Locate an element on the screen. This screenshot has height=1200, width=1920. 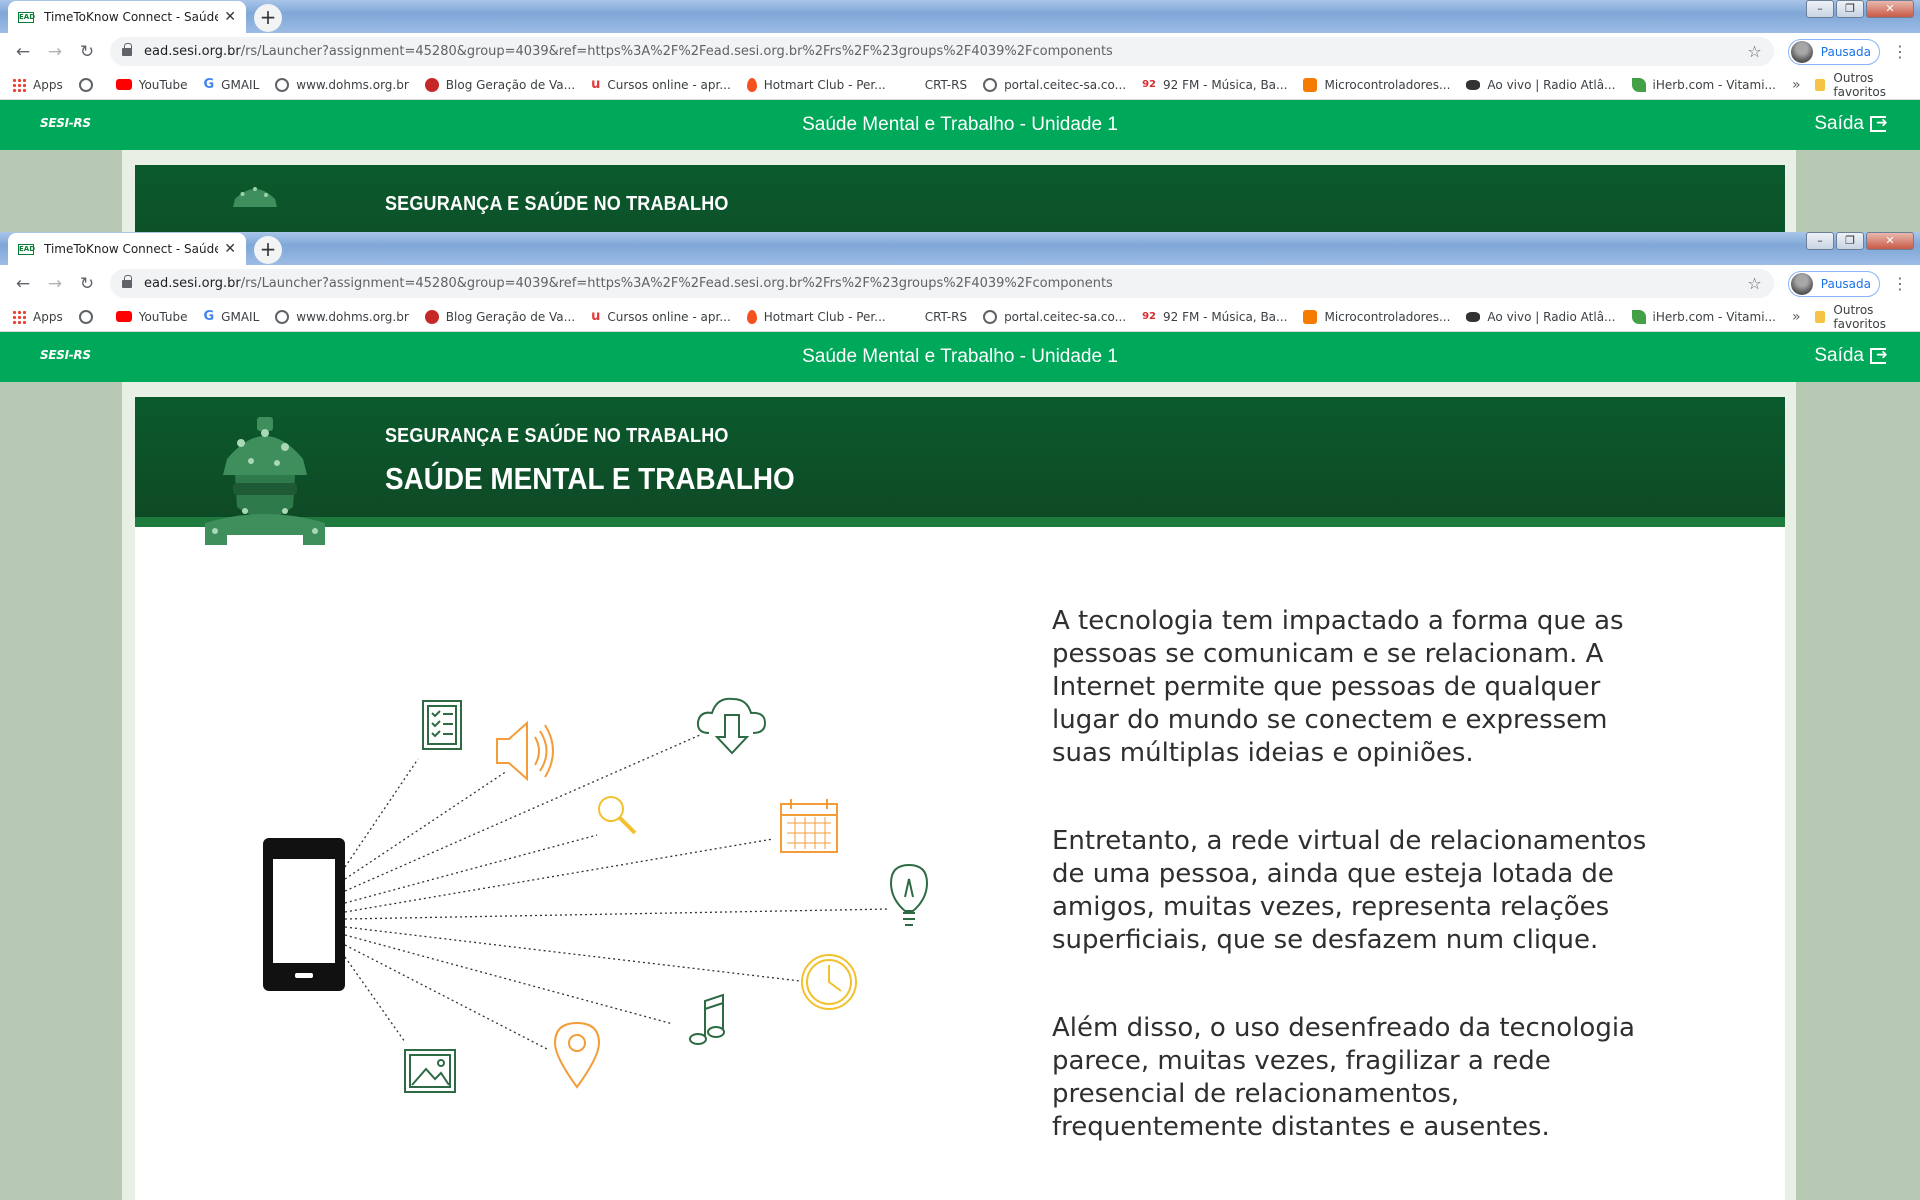
location-pin-icon is located at coordinates (577, 1055).